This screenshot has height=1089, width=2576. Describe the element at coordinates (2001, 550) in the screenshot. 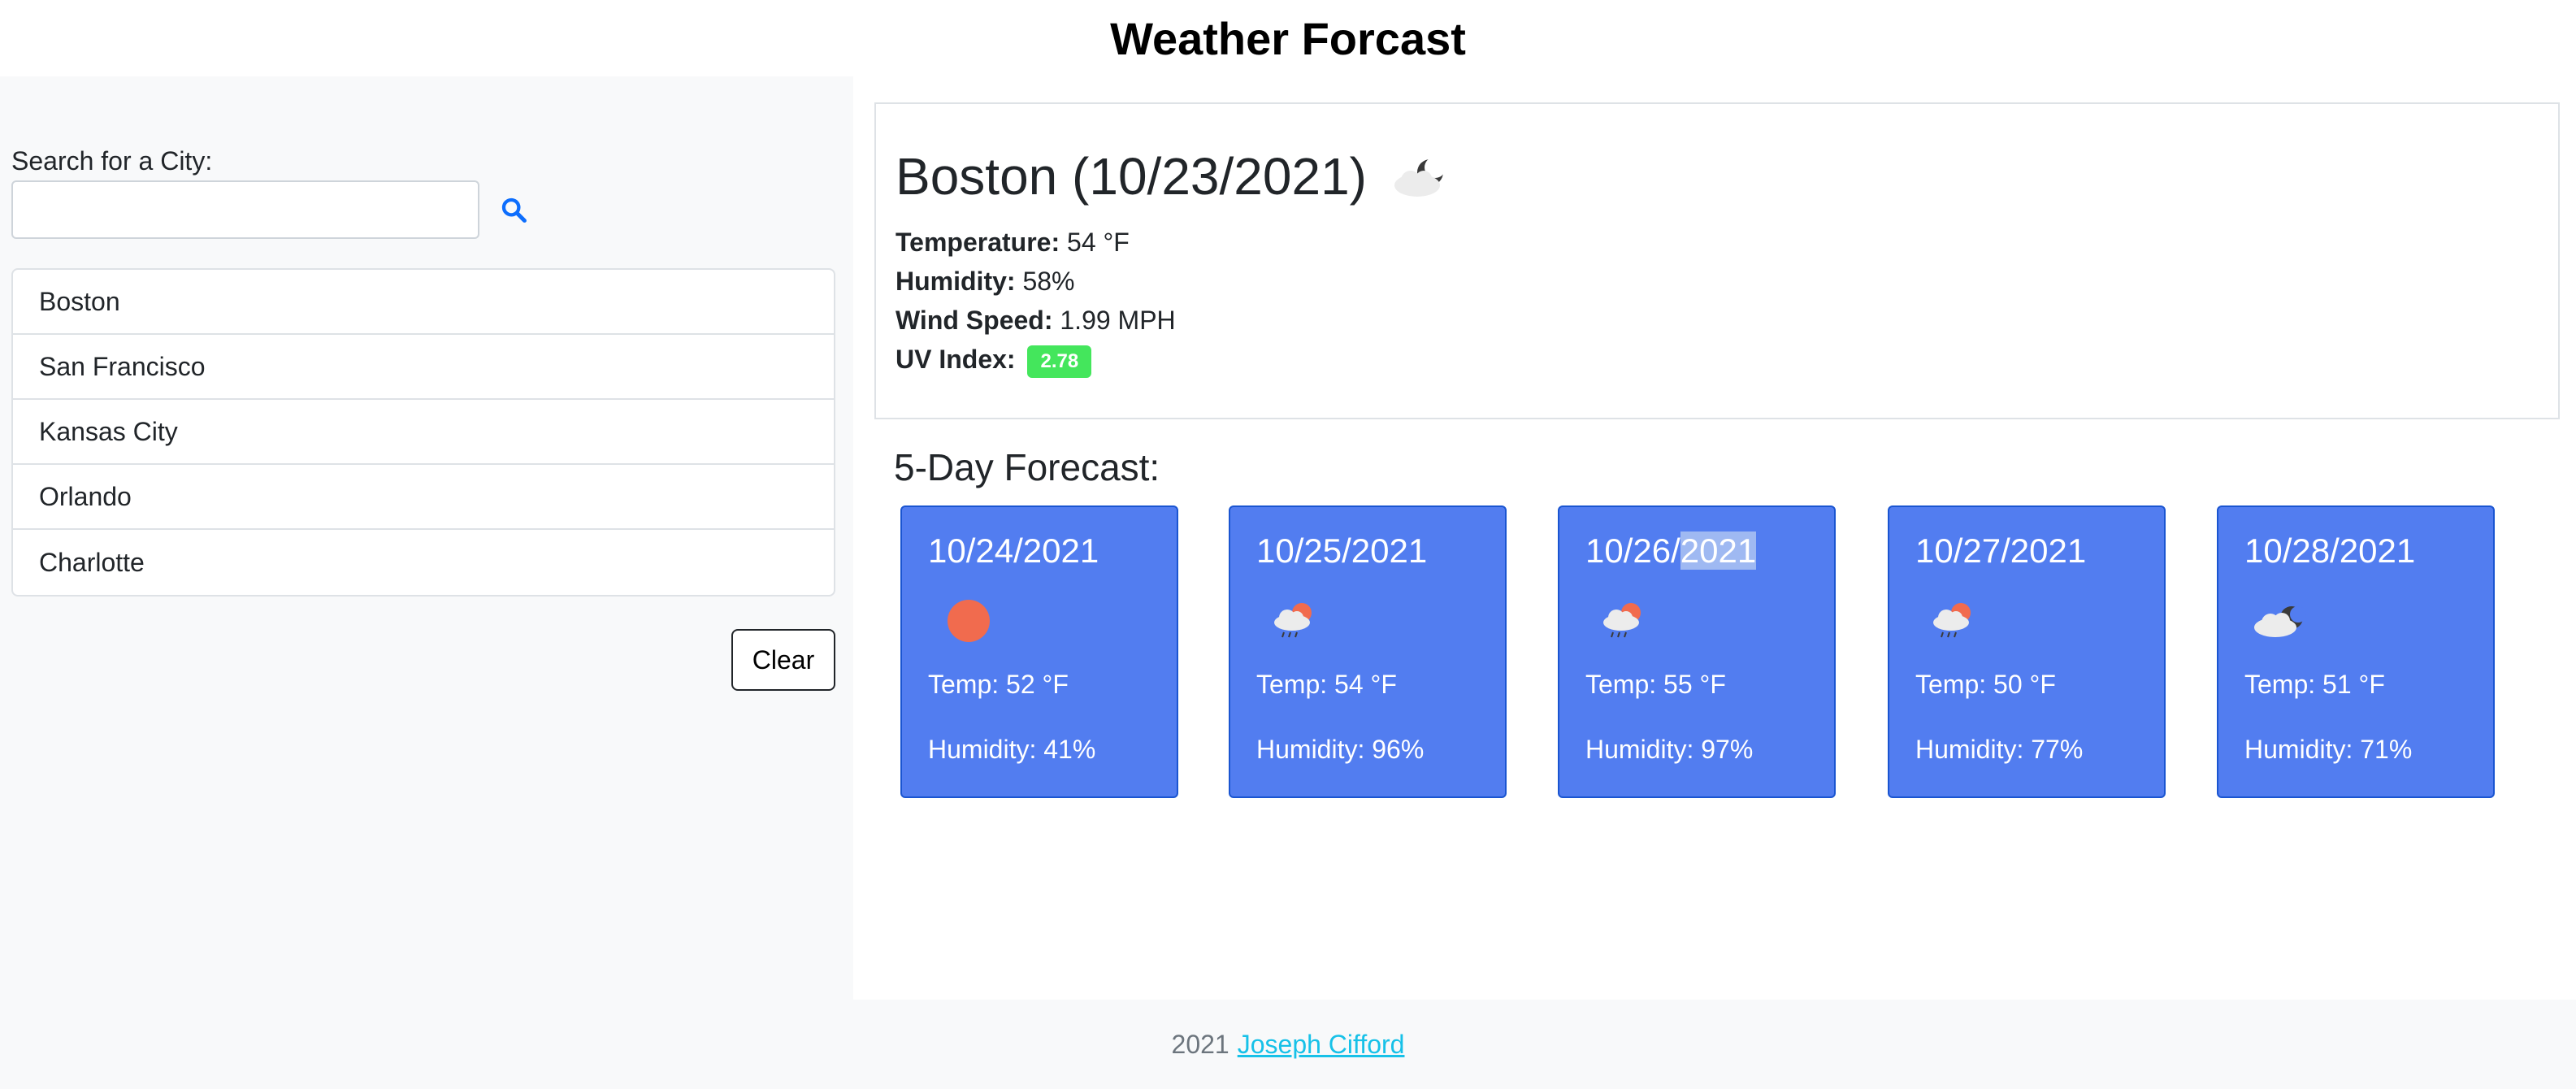

I see `forecast-date: 10/27/2021` at that location.